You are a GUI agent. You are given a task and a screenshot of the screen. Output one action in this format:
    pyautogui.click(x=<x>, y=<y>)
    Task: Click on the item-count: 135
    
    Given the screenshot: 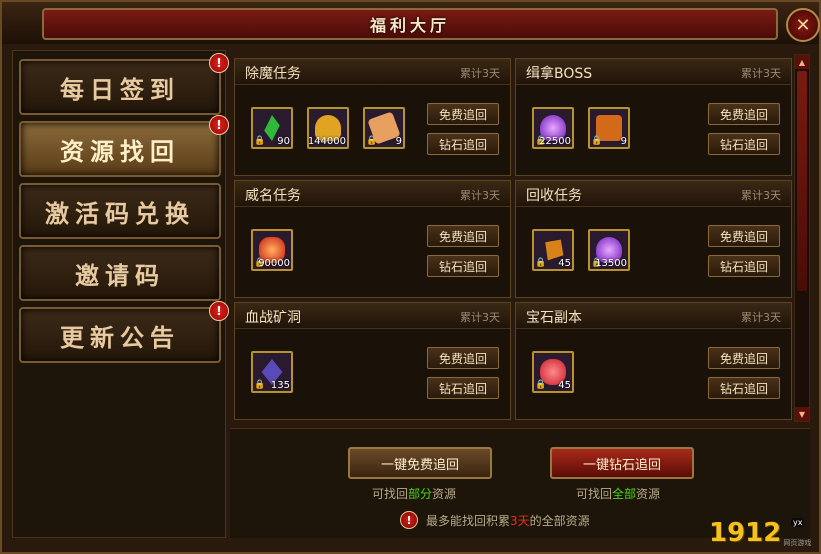 What is the action you would take?
    pyautogui.click(x=280, y=385)
    